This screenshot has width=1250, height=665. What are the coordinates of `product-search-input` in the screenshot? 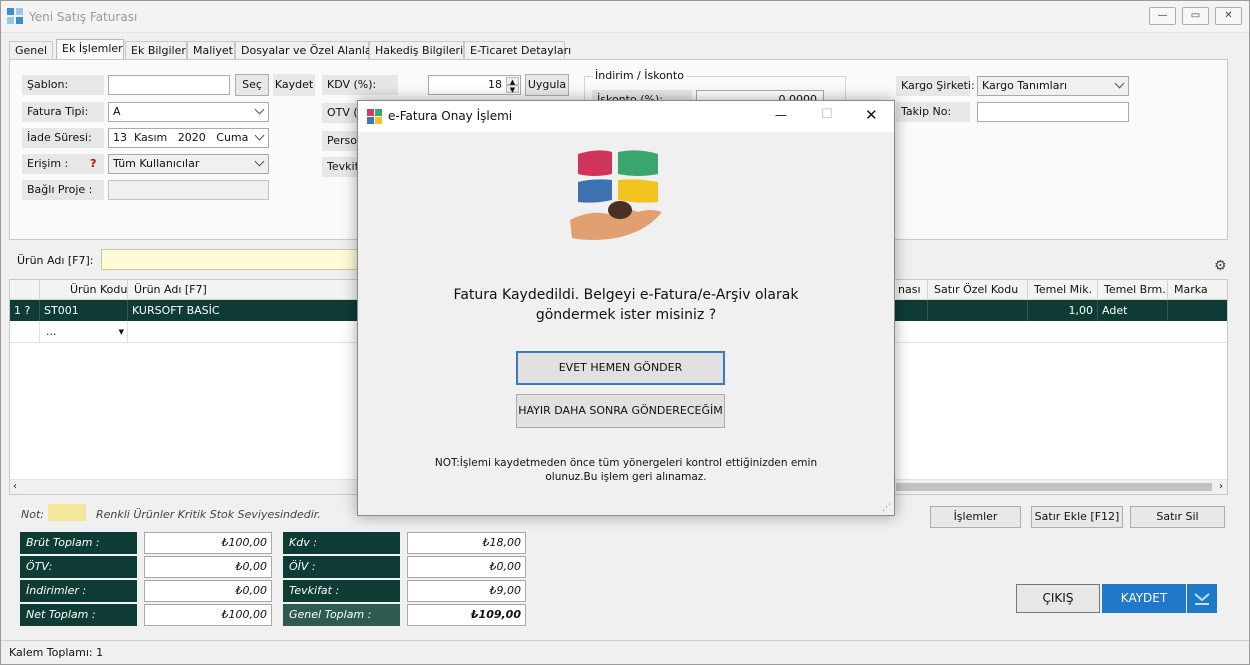 It's located at (231, 259).